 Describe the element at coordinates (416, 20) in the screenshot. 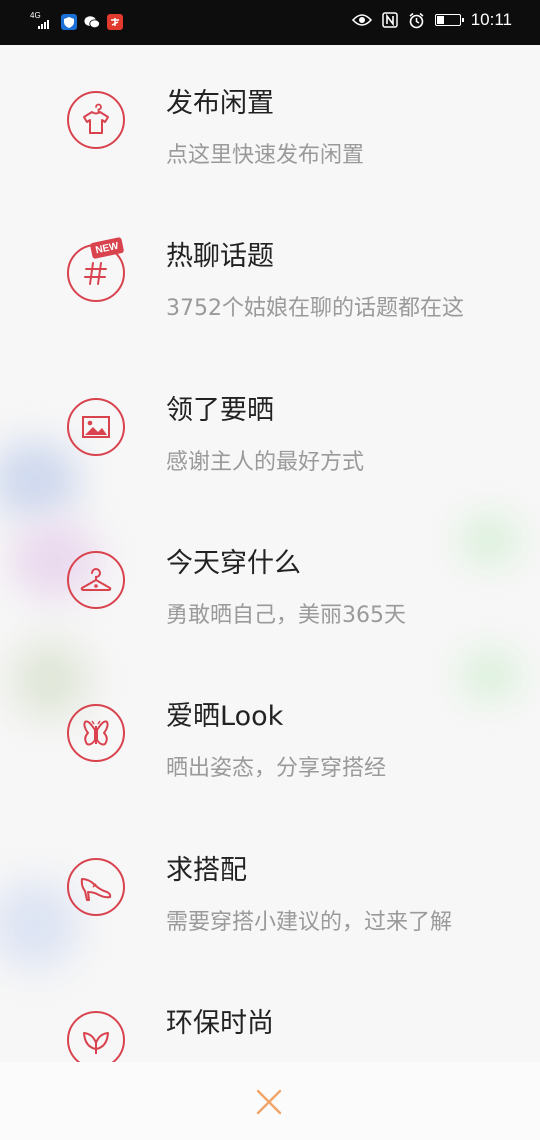

I see `alarm-icon` at that location.